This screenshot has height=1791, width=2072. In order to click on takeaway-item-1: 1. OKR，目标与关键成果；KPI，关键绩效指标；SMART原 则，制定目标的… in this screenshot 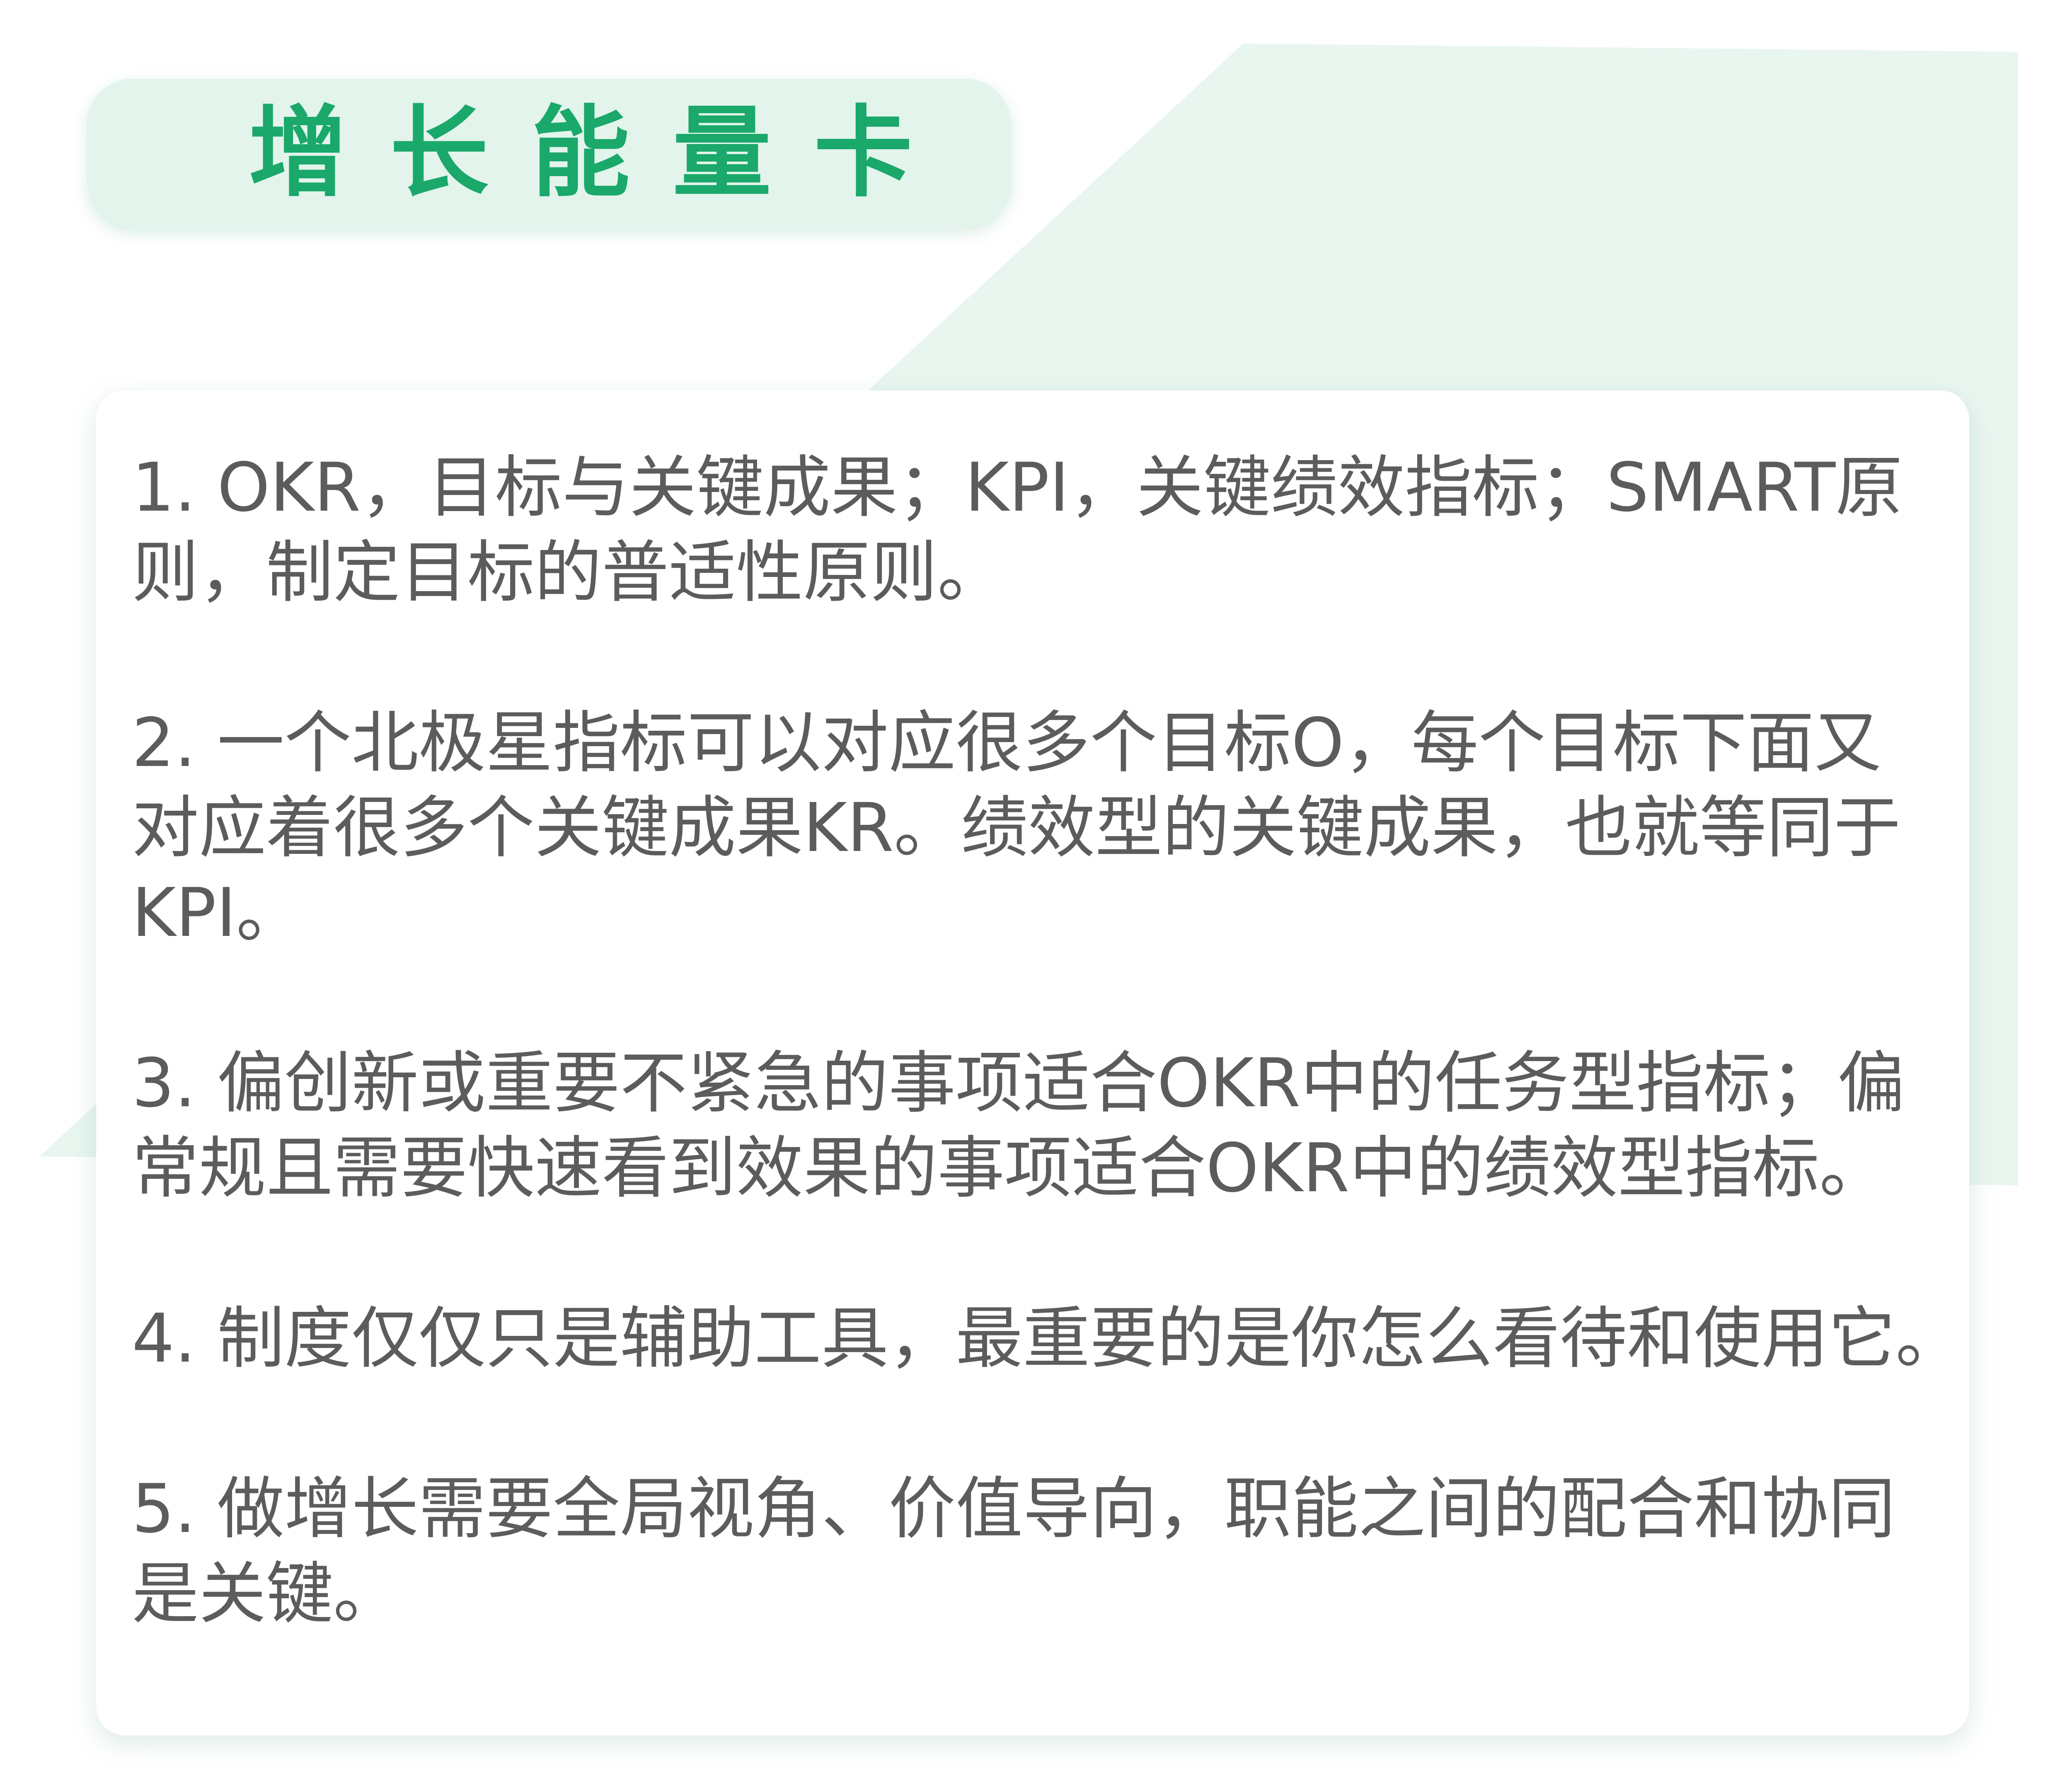, I will do `click(1017, 530)`.